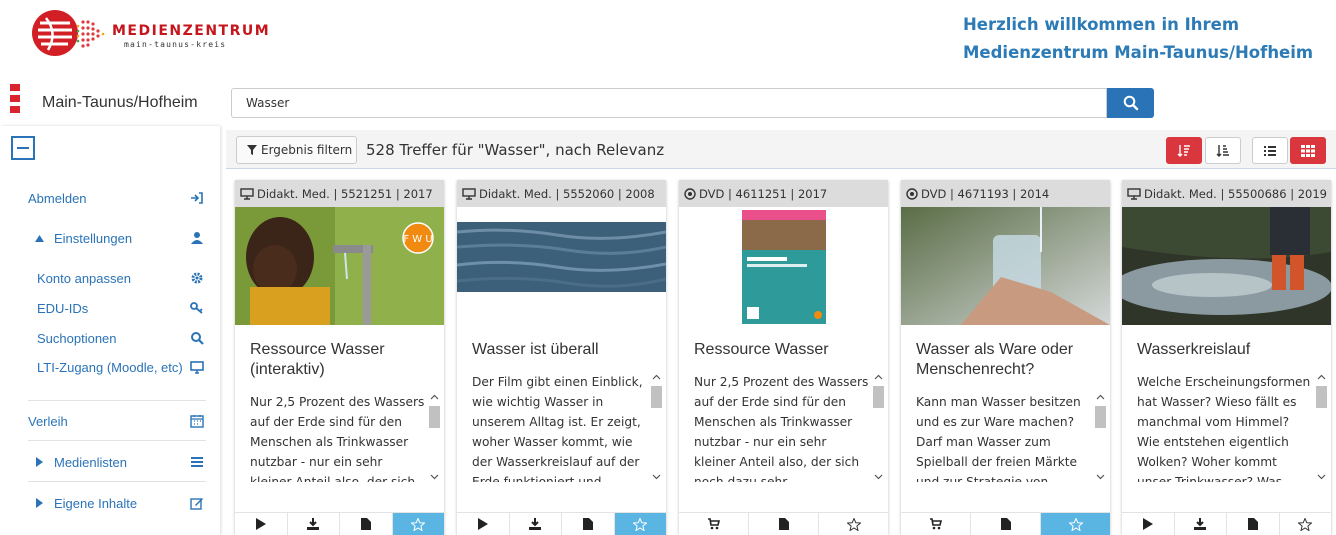  I want to click on grid-view-button, so click(1308, 150).